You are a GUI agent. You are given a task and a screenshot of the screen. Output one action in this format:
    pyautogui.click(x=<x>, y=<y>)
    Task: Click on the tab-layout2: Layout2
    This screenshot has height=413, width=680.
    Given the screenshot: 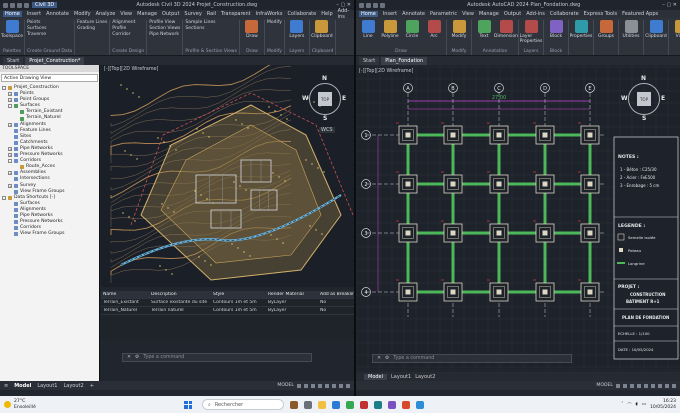 What is the action you would take?
    pyautogui.click(x=74, y=386)
    